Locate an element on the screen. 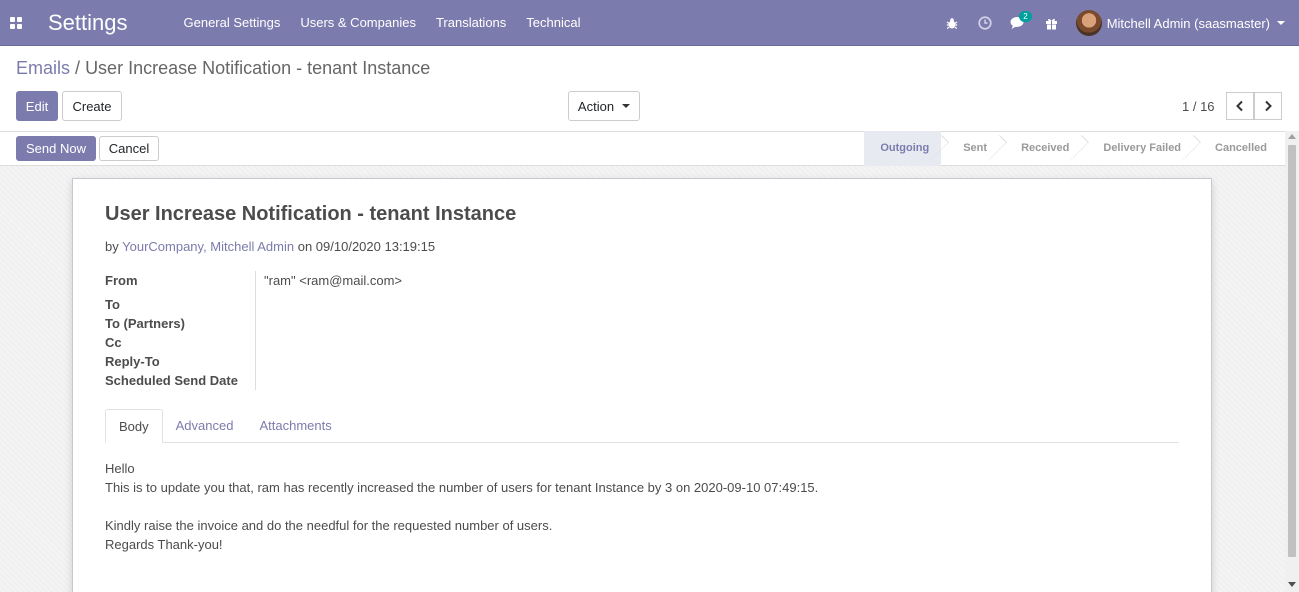 Image resolution: width=1299 pixels, height=592 pixels. stage-received: Received is located at coordinates (1040, 148).